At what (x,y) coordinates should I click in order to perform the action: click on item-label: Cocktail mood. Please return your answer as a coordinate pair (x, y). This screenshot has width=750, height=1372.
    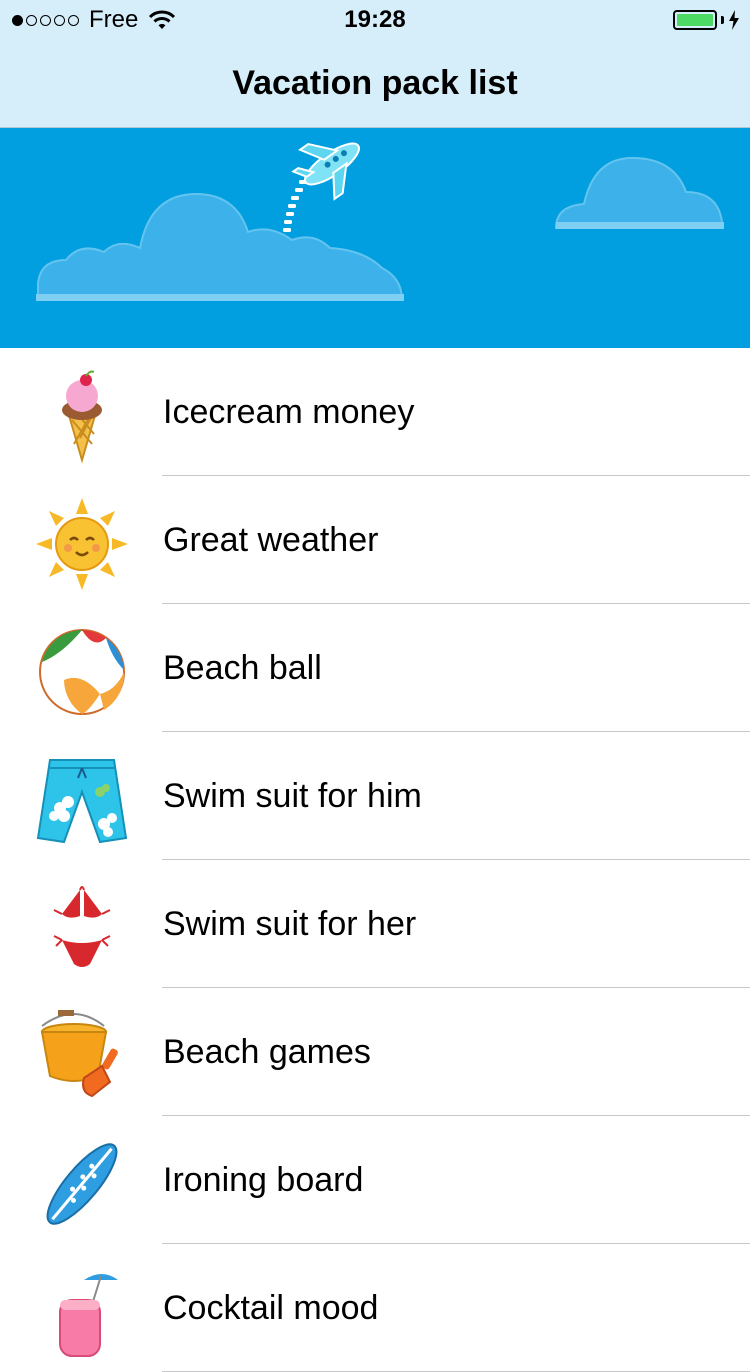
    Looking at the image, I should click on (271, 1308).